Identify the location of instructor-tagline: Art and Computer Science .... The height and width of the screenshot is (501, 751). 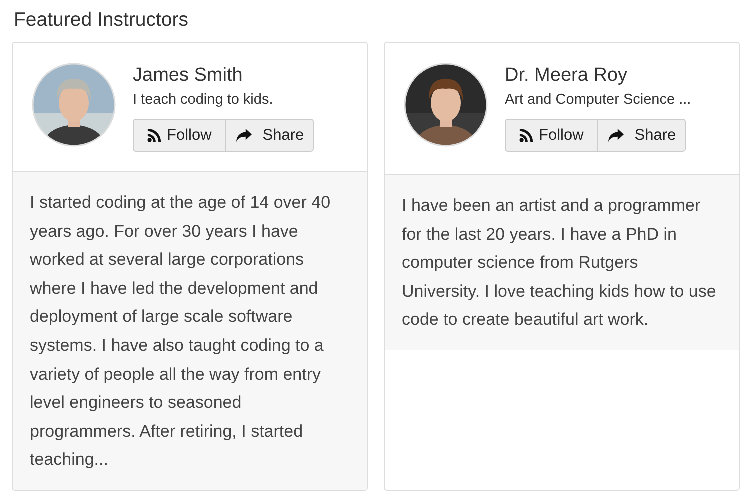
(598, 100).